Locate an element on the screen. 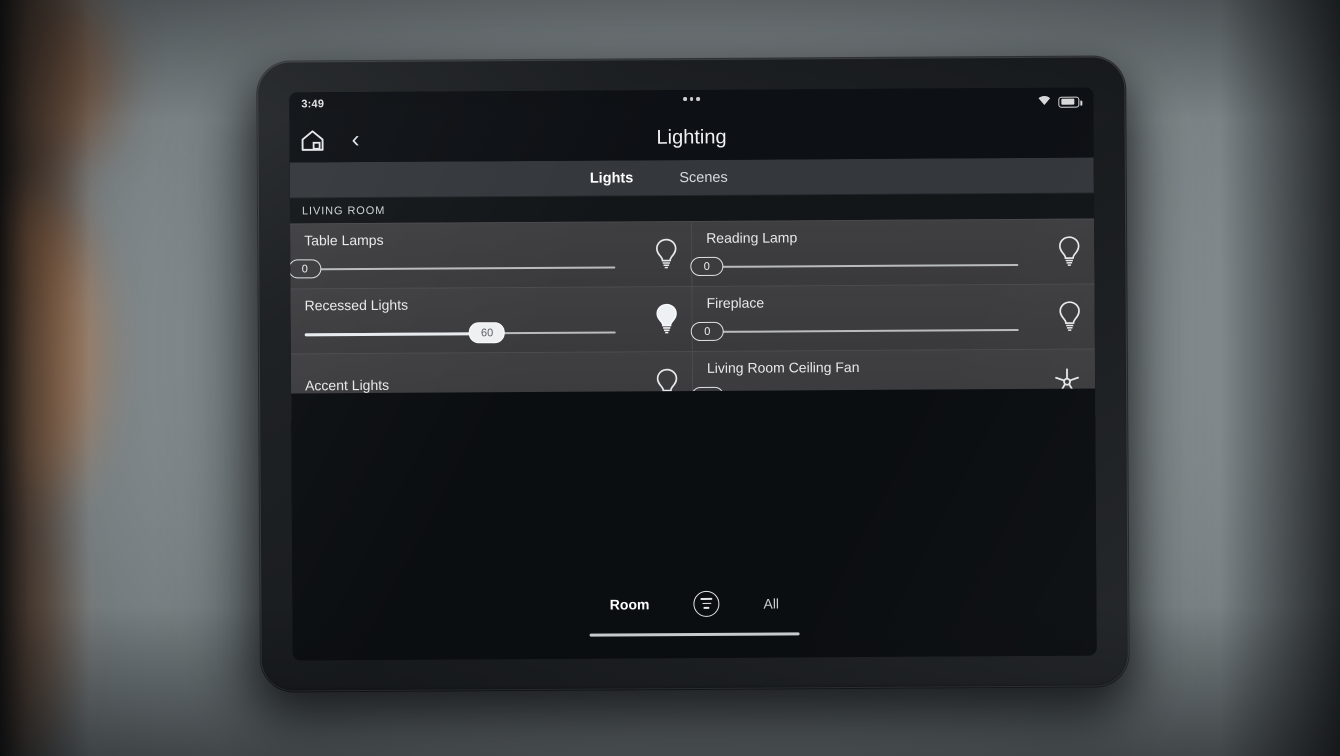  navigation-bar: ‹ Lighting is located at coordinates (691, 138).